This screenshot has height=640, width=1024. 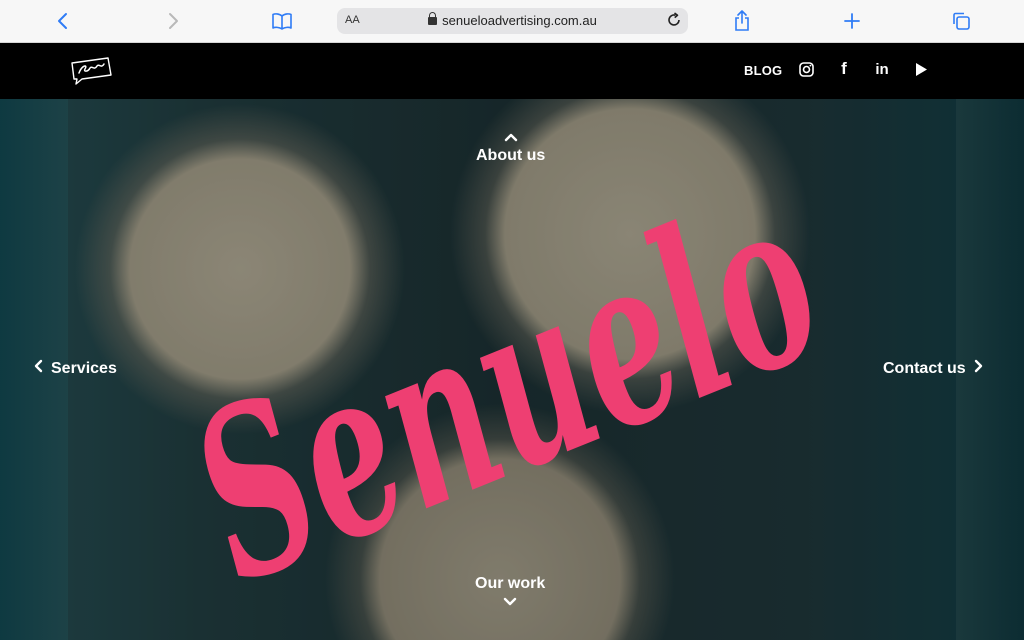 I want to click on nav-about-us: About us, so click(x=510, y=147).